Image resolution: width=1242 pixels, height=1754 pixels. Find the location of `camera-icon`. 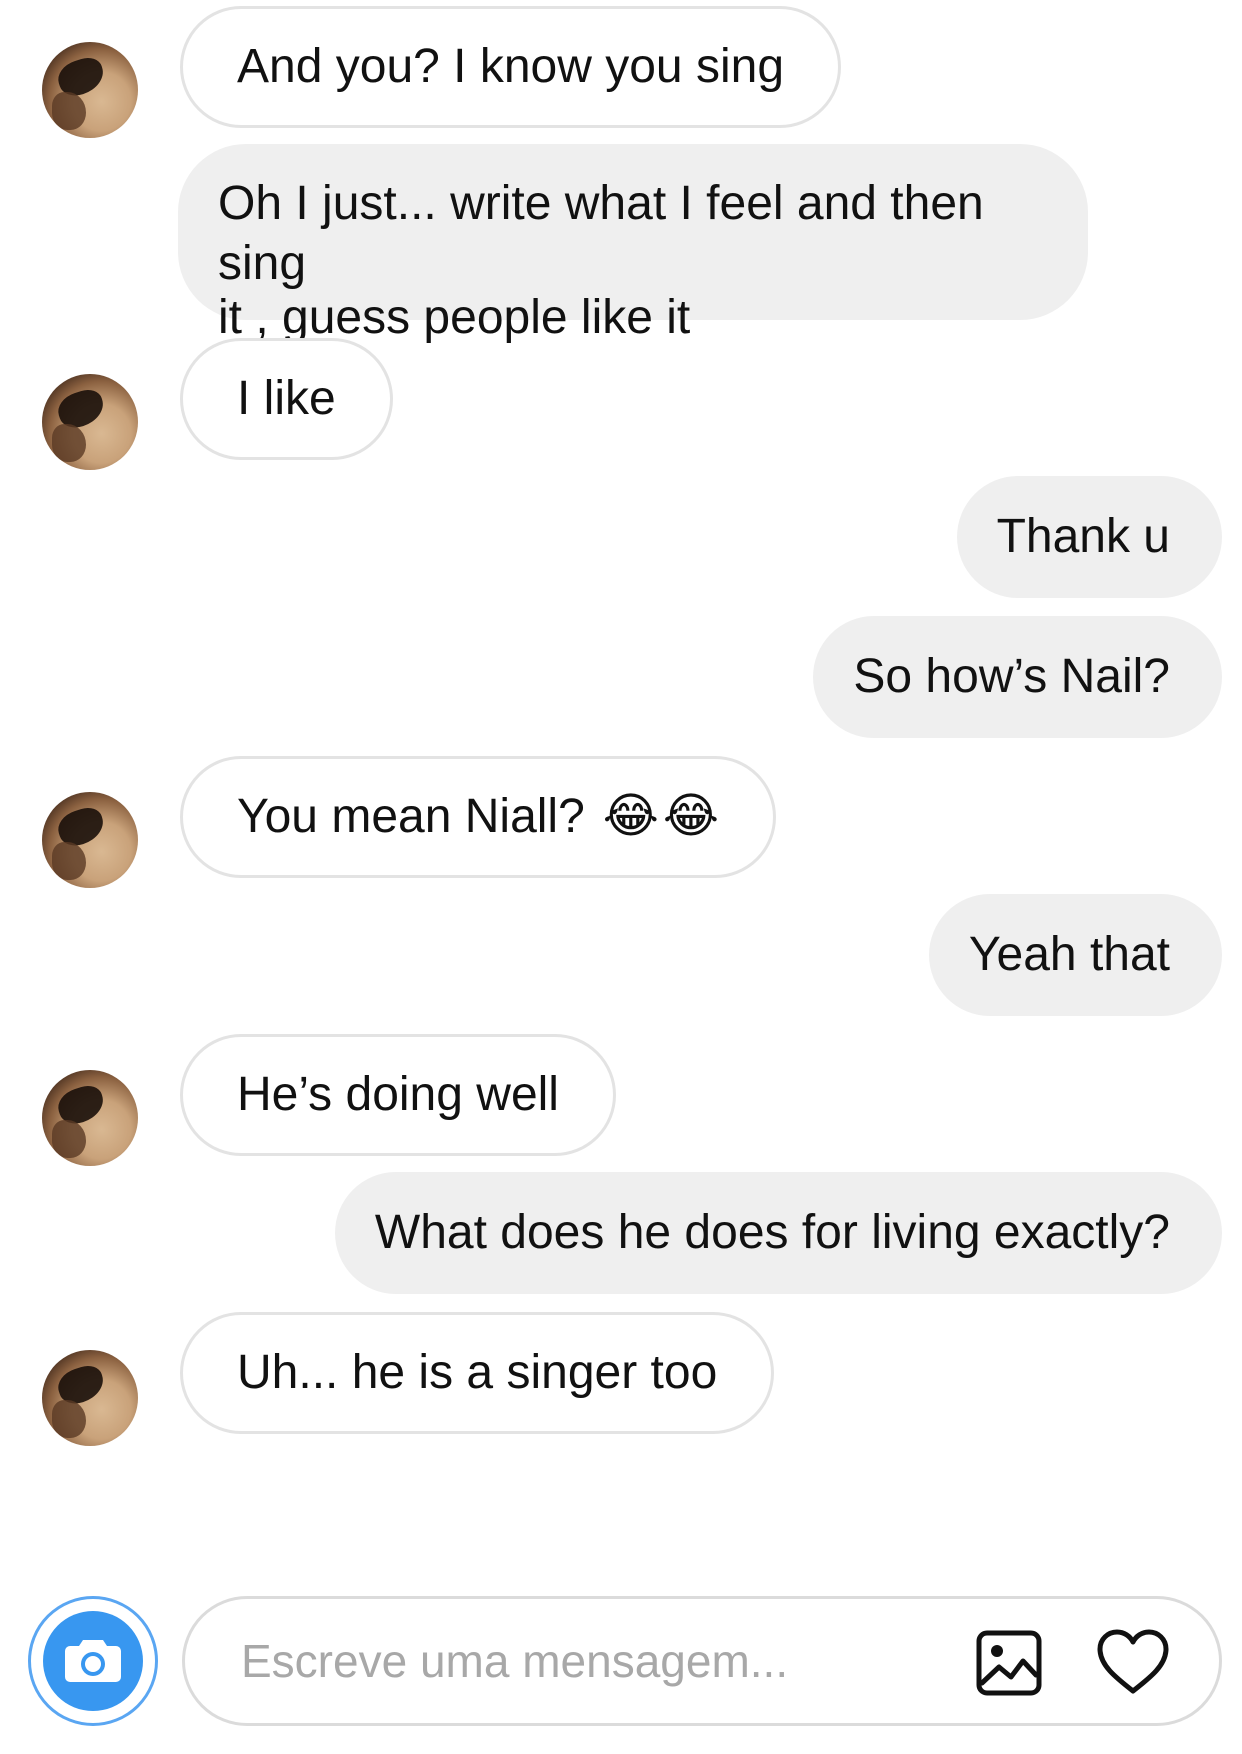

camera-icon is located at coordinates (93, 1661).